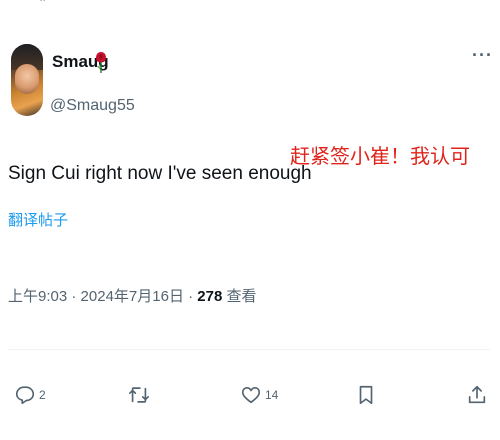  I want to click on avatar, so click(27, 80).